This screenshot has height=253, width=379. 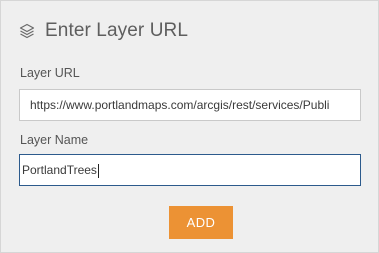 I want to click on panel-header: Enter Layer URL, so click(x=103, y=31).